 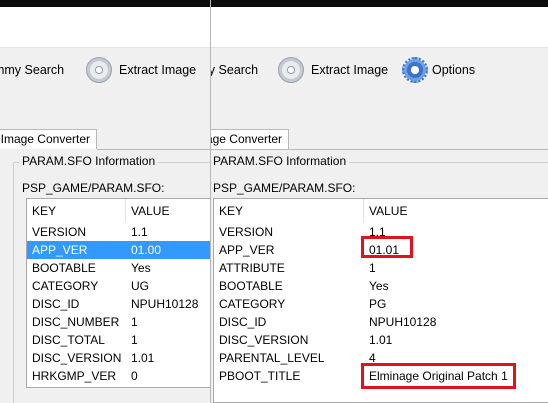 What do you see at coordinates (438, 70) in the screenshot?
I see `options-button: Options` at bounding box center [438, 70].